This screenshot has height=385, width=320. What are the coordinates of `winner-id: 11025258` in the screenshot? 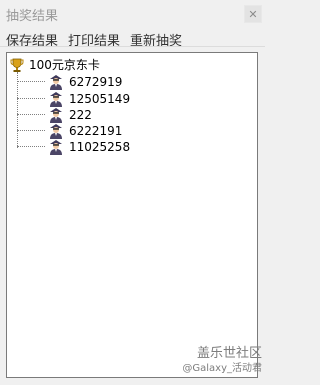 It's located at (100, 146).